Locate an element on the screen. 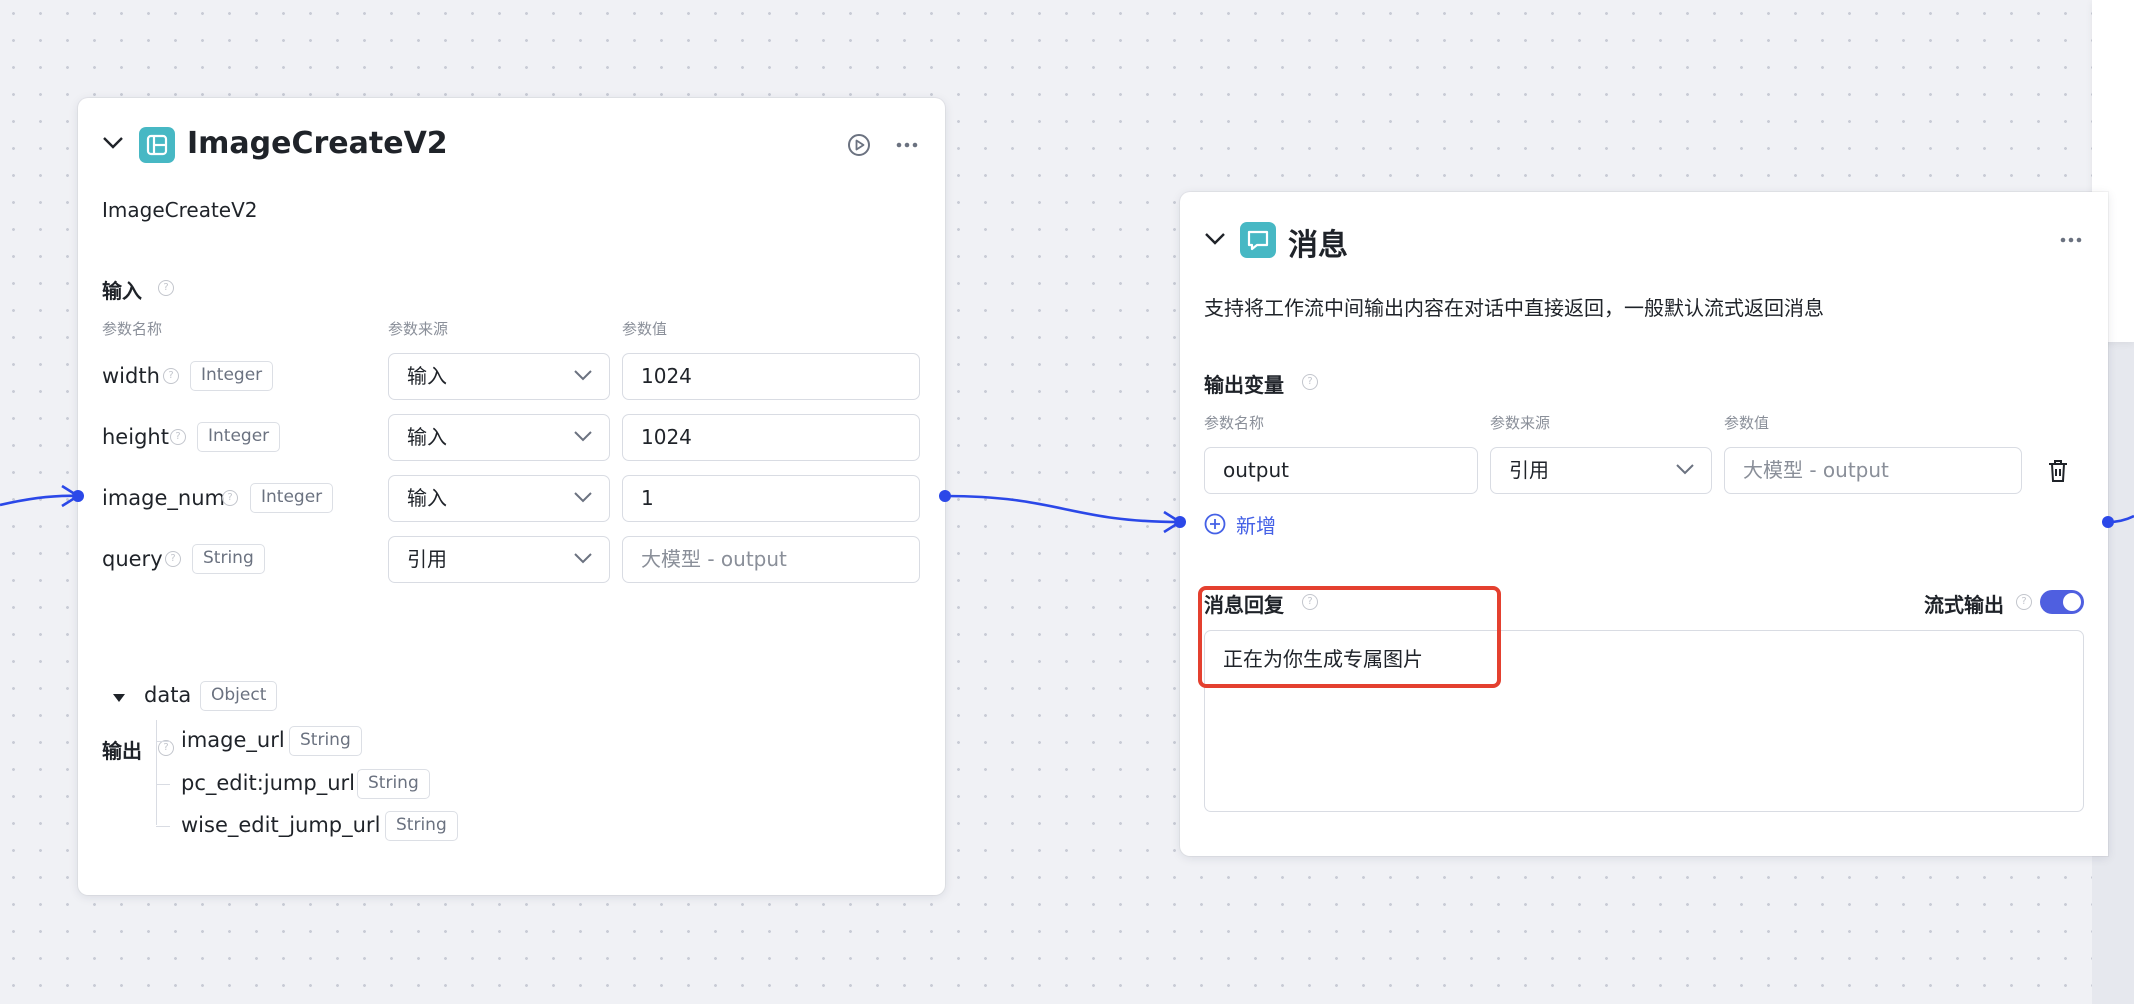 The image size is (2134, 1004). param-name-query: query is located at coordinates (132, 559).